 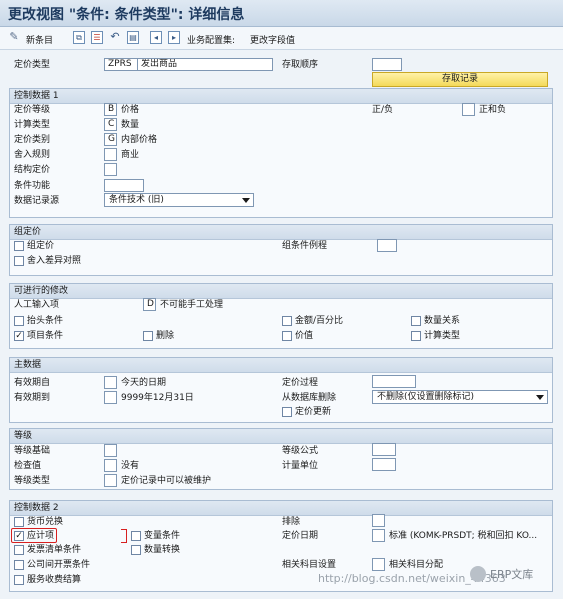 What do you see at coordinates (313, 412) in the screenshot?
I see `pricing-update-label: 定价更新` at bounding box center [313, 412].